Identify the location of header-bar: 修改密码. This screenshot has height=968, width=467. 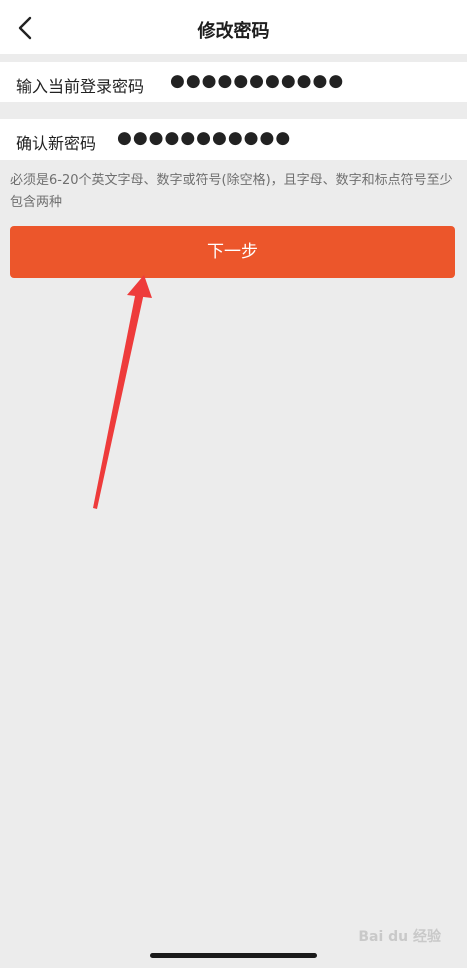
(233, 27).